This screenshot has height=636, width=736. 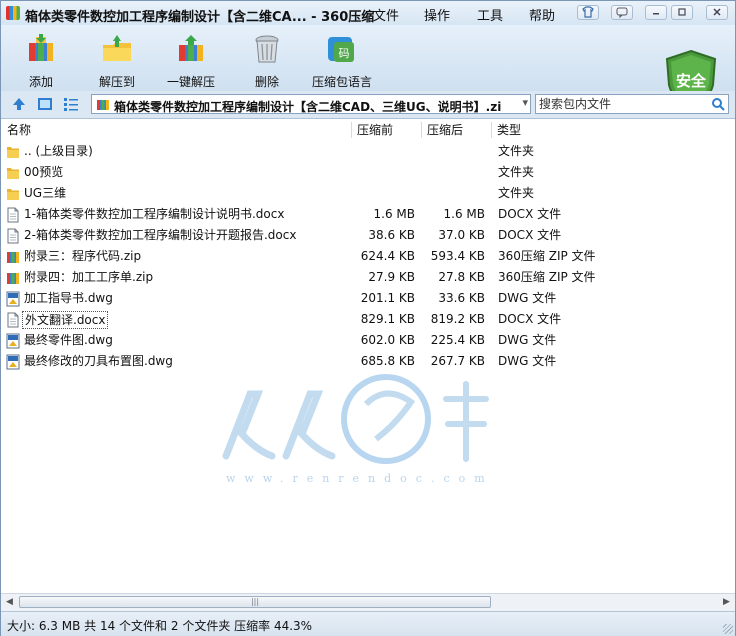 What do you see at coordinates (160, 235) in the screenshot?
I see `file-name: 2-箱体类零件数控加工程序编制设计开题报告.docx` at bounding box center [160, 235].